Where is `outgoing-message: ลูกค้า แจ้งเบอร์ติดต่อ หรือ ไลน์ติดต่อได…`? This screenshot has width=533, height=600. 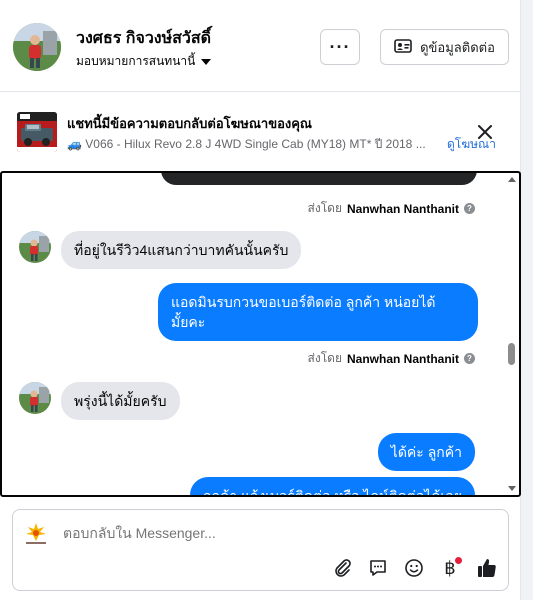
outgoing-message: ลูกค้า แจ้งเบอร์ติดต่อ หรือ ไลน์ติดต่อได… is located at coordinates (332, 486).